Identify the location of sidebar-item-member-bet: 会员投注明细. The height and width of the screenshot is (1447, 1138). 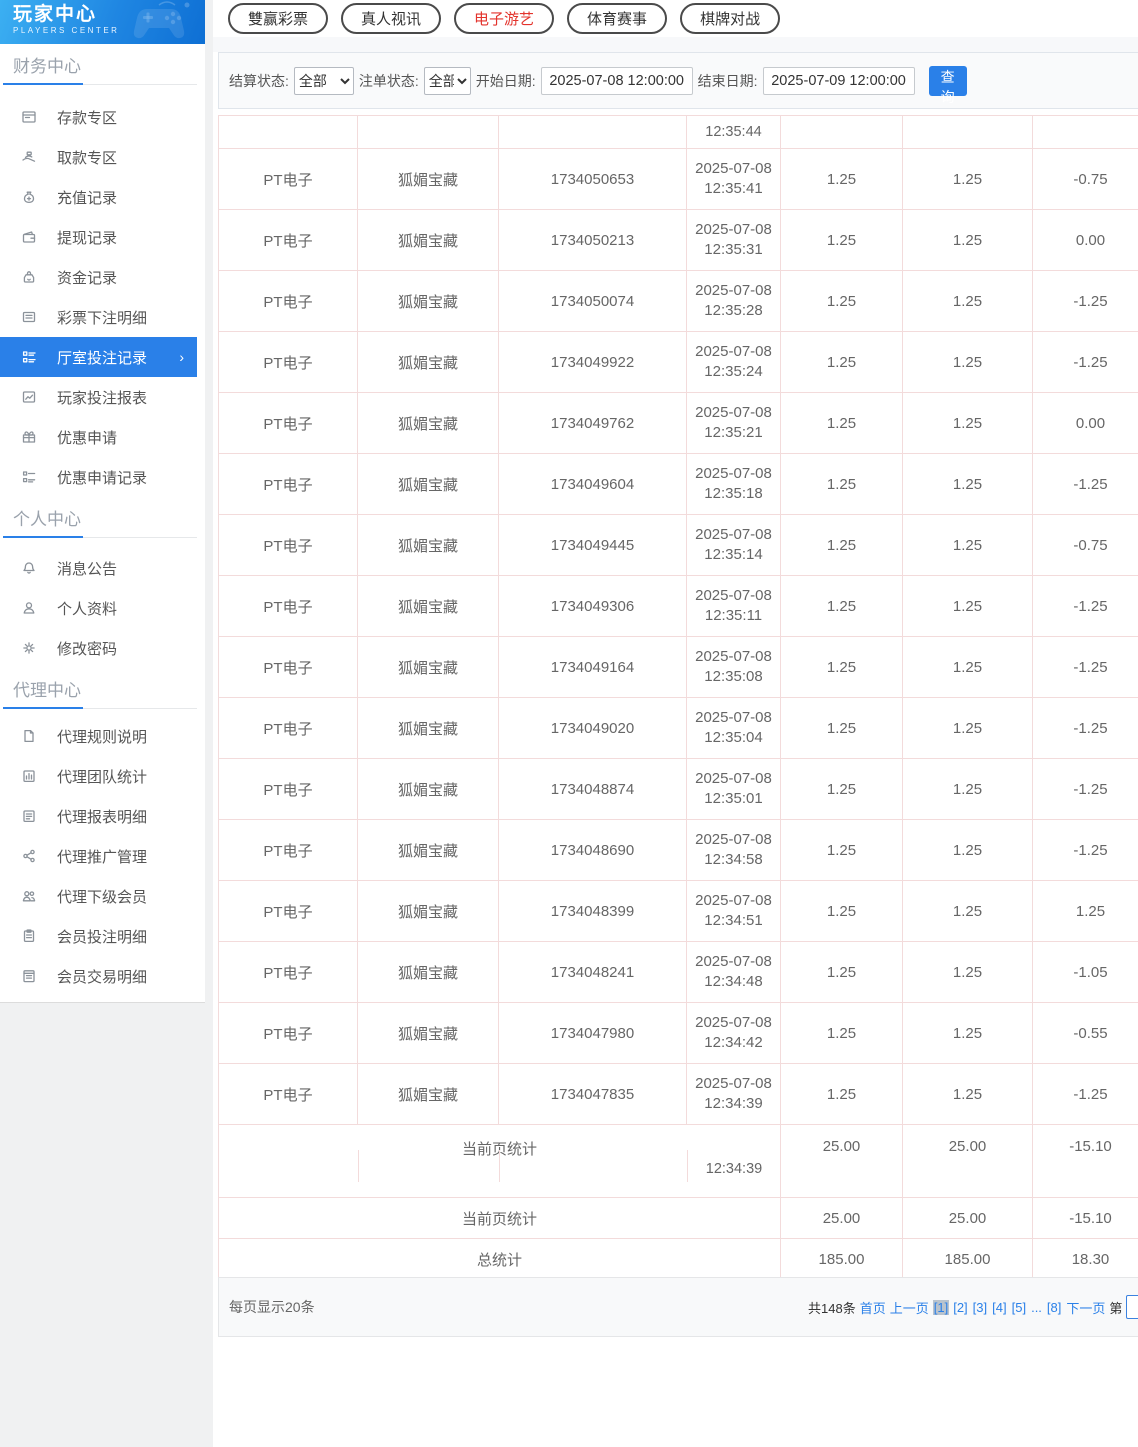
(102, 936).